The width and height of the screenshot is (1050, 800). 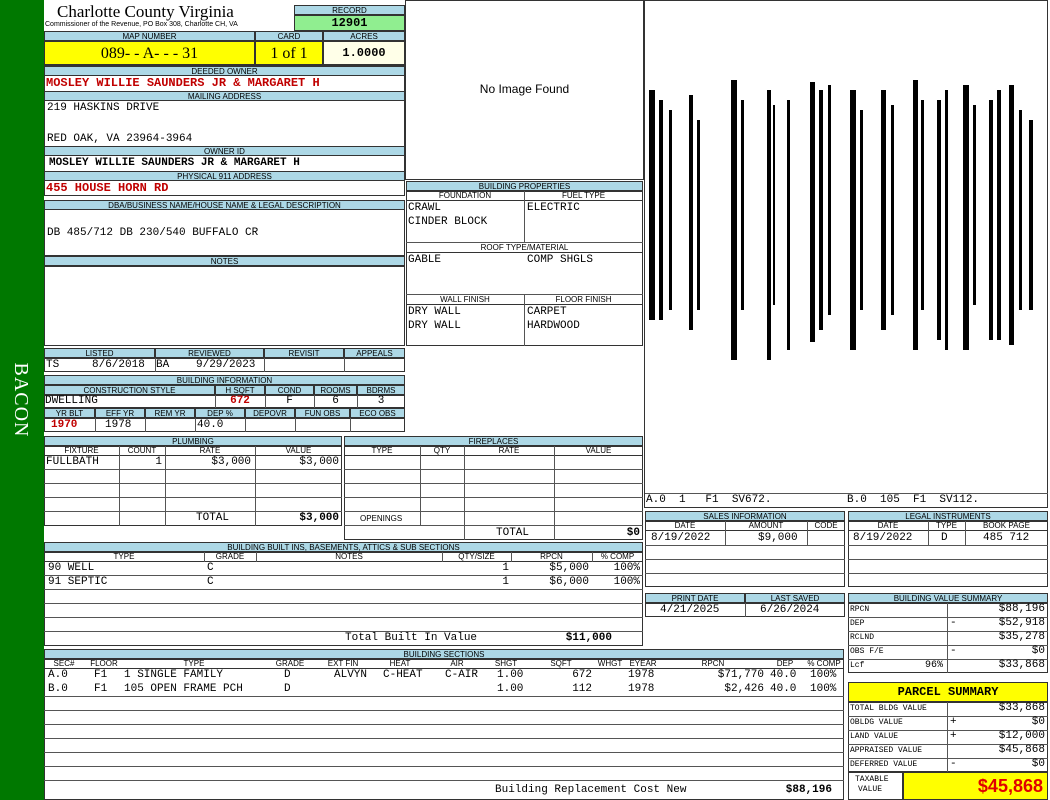 I want to click on sec-1-dep: 40.0, so click(x=783, y=675).